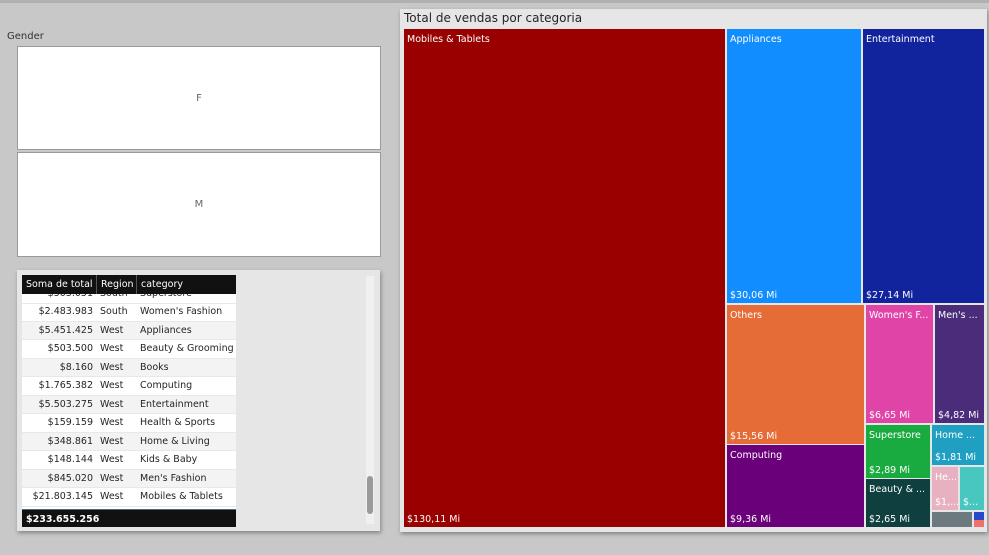 The height and width of the screenshot is (555, 989). What do you see at coordinates (129, 497) in the screenshot?
I see `table-row: $21.803.145 West Mobiles & Tablets` at bounding box center [129, 497].